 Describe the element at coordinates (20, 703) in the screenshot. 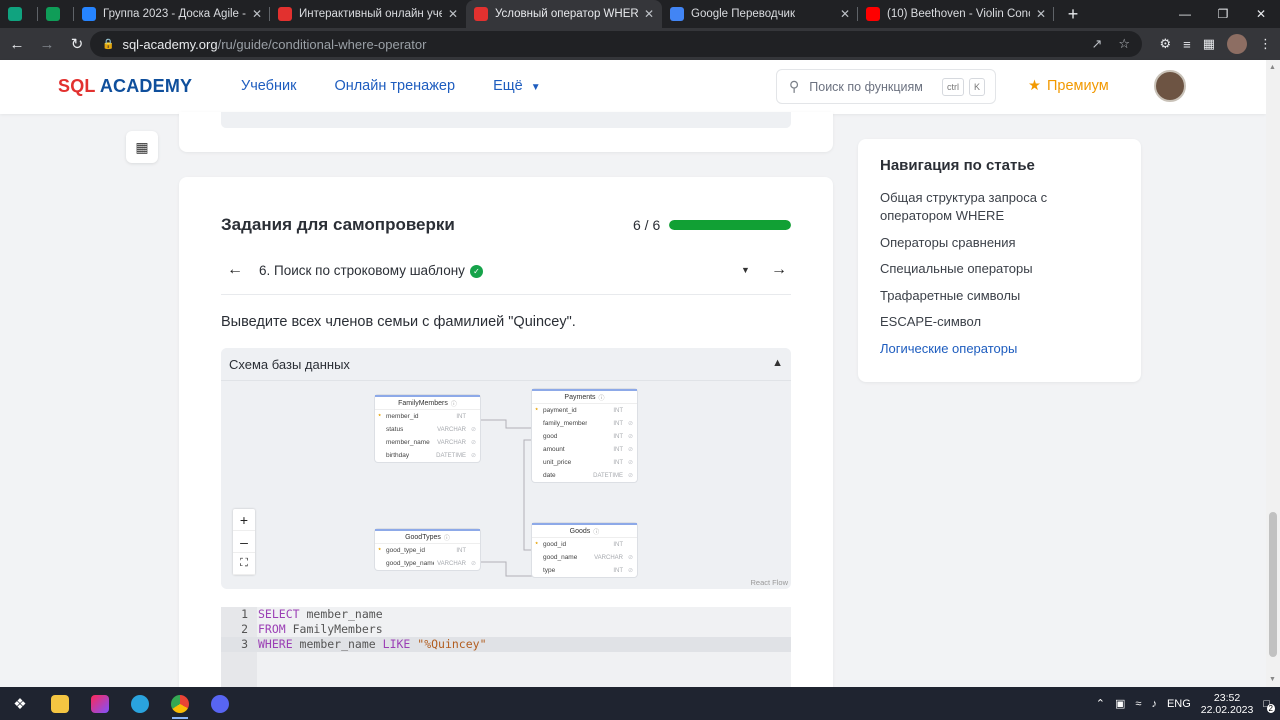

I see `windows-start-icon: ❖` at that location.